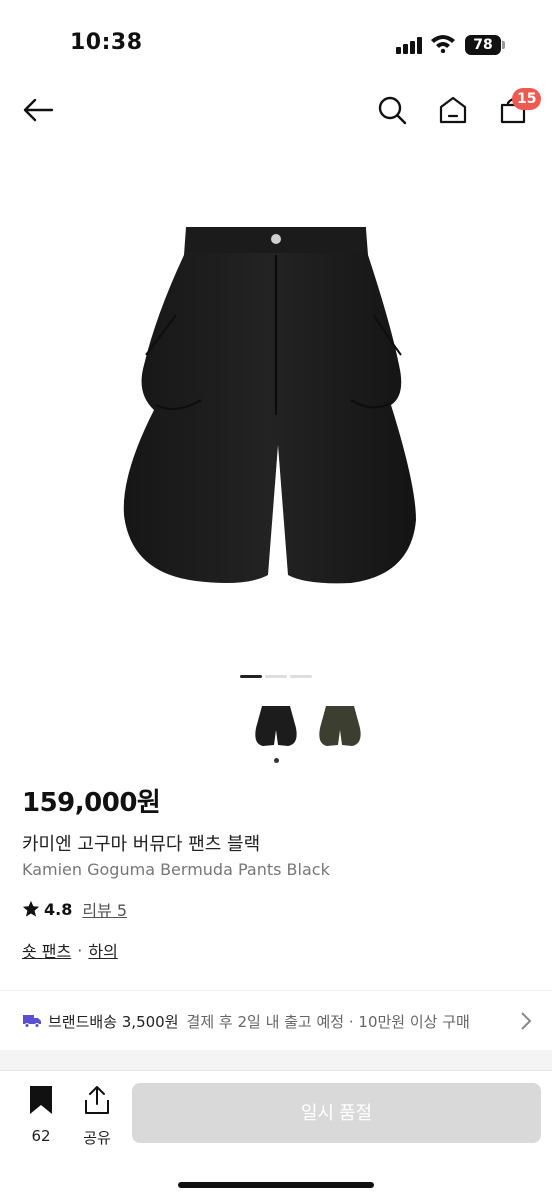 Image resolution: width=552 pixels, height=1200 pixels. What do you see at coordinates (503, 45) in the screenshot?
I see `battery-tip` at bounding box center [503, 45].